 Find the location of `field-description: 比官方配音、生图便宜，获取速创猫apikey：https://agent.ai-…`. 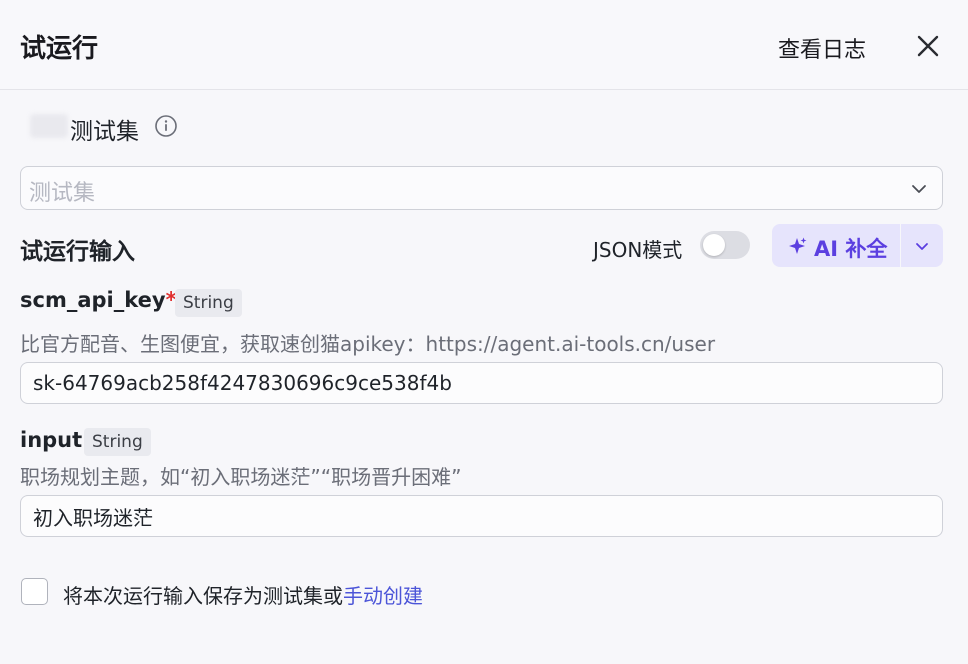

field-description: 比官方配音、生图便宜，获取速创猫apikey：https://agent.ai-… is located at coordinates (368, 344).